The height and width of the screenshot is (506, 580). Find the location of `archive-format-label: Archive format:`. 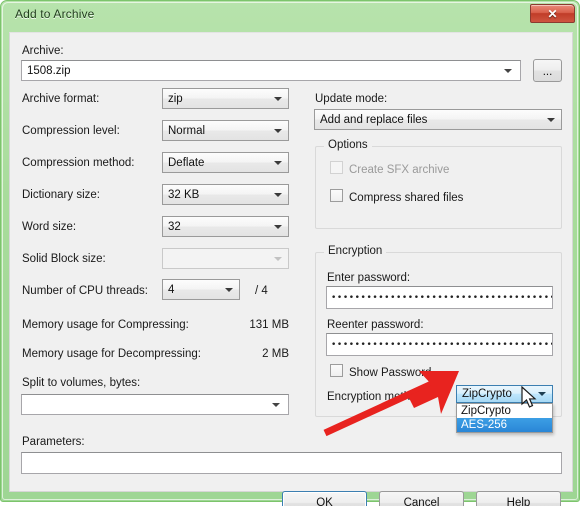

archive-format-label: Archive format: is located at coordinates (61, 99).